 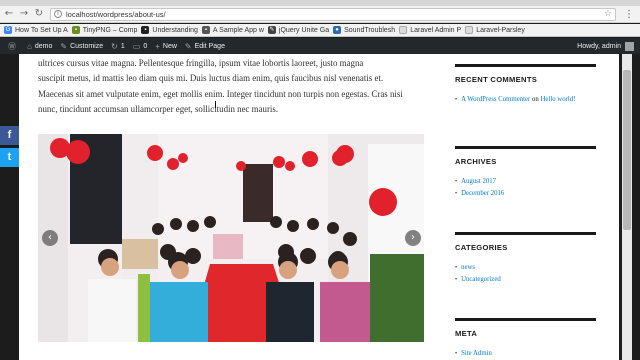 I want to click on bookmark-favicon-icon: ●, so click(x=337, y=30).